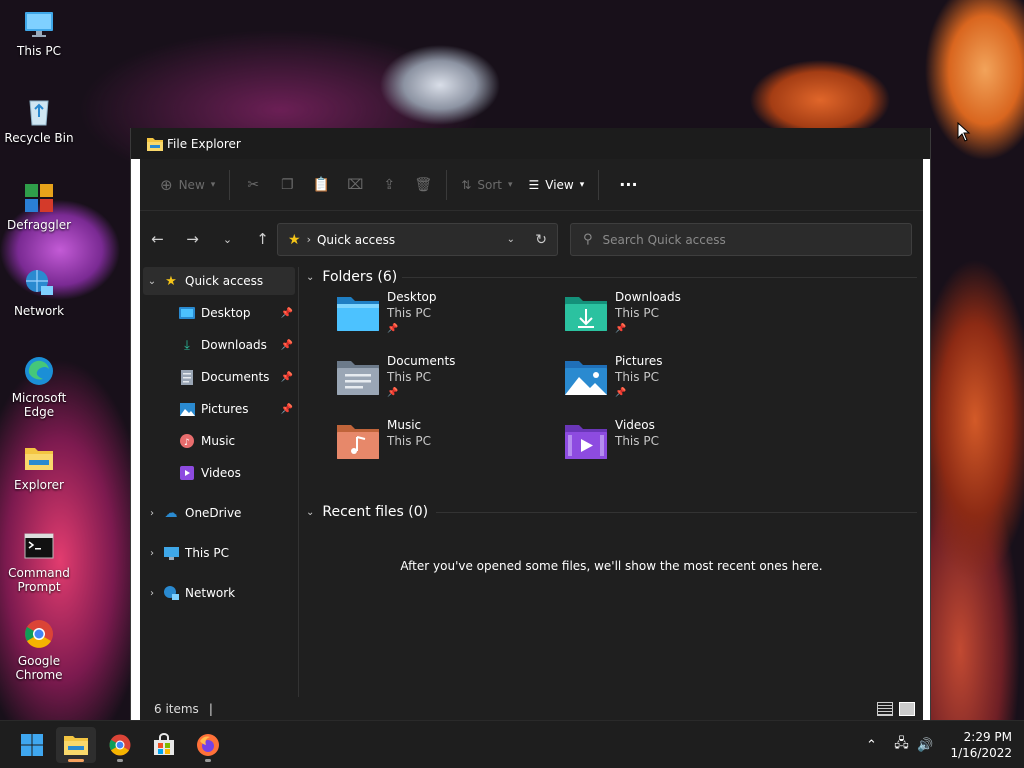 Image resolution: width=1024 pixels, height=768 pixels. I want to click on sidebar-item-label: Downloads, so click(234, 345).